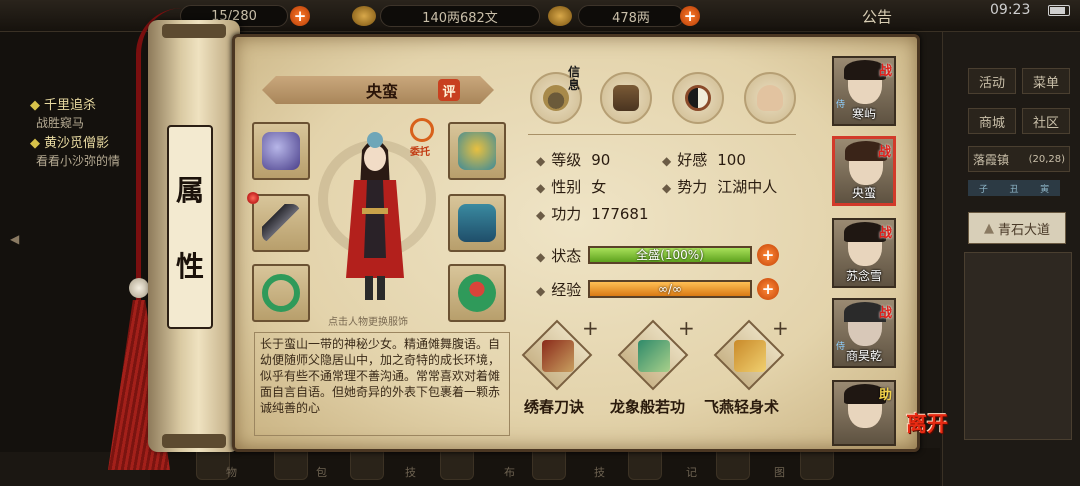 The image size is (1080, 486). Describe the element at coordinates (69, 141) in the screenshot. I see `quest-title: ◆ 黄沙觅僧影` at that location.